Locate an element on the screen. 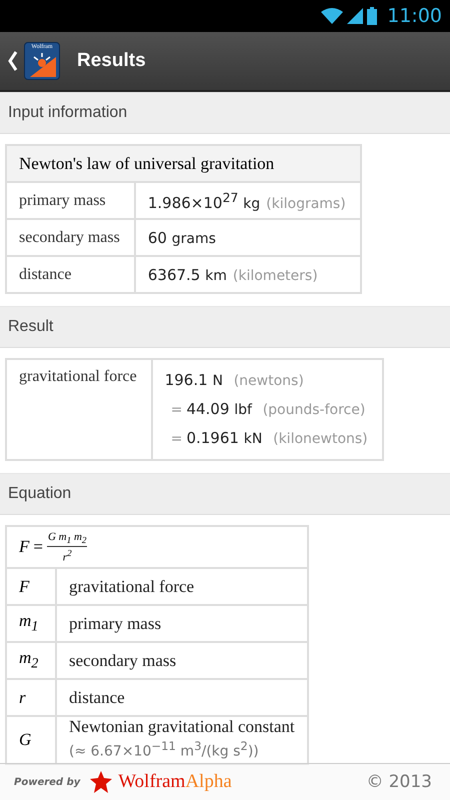 This screenshot has height=800, width=450. table-title: Newton's law of universal gravitation is located at coordinates (183, 163).